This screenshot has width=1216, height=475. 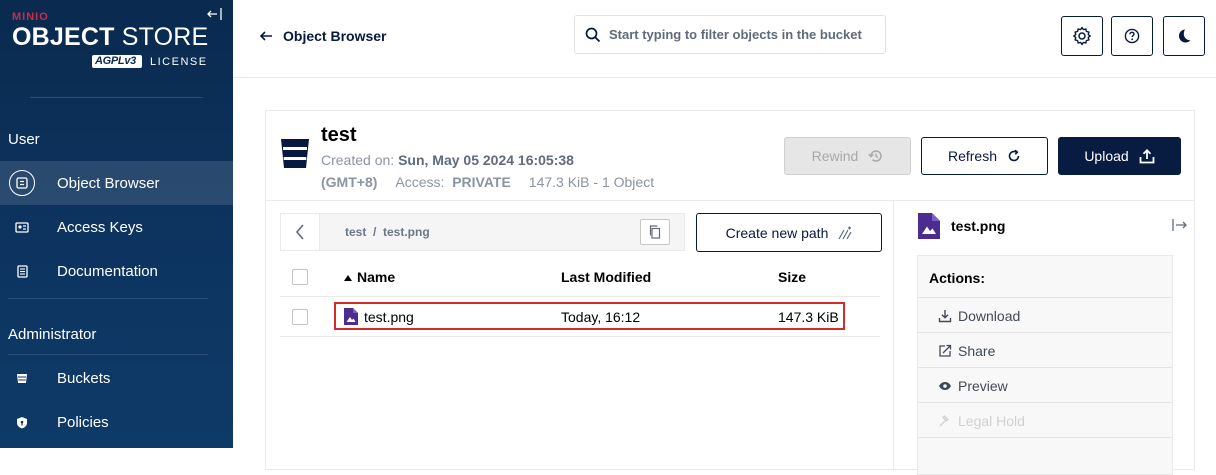 I want to click on path-back-button, so click(x=300, y=232).